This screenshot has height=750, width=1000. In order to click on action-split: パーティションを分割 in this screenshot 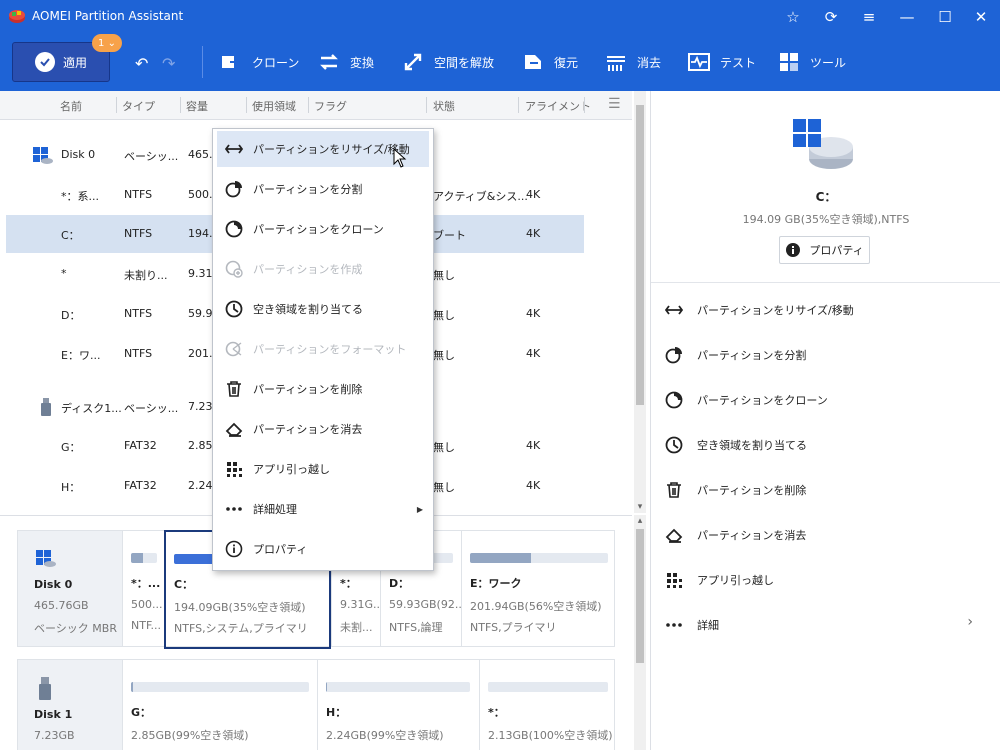, I will do `click(735, 355)`.